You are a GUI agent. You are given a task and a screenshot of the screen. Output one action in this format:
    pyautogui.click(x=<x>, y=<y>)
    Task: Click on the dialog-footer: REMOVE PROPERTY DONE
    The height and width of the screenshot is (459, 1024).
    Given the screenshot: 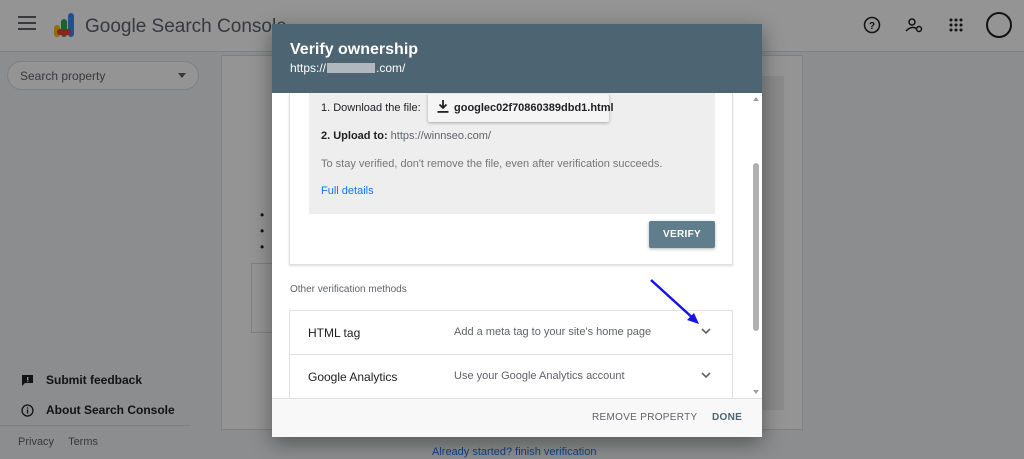 What is the action you would take?
    pyautogui.click(x=517, y=417)
    